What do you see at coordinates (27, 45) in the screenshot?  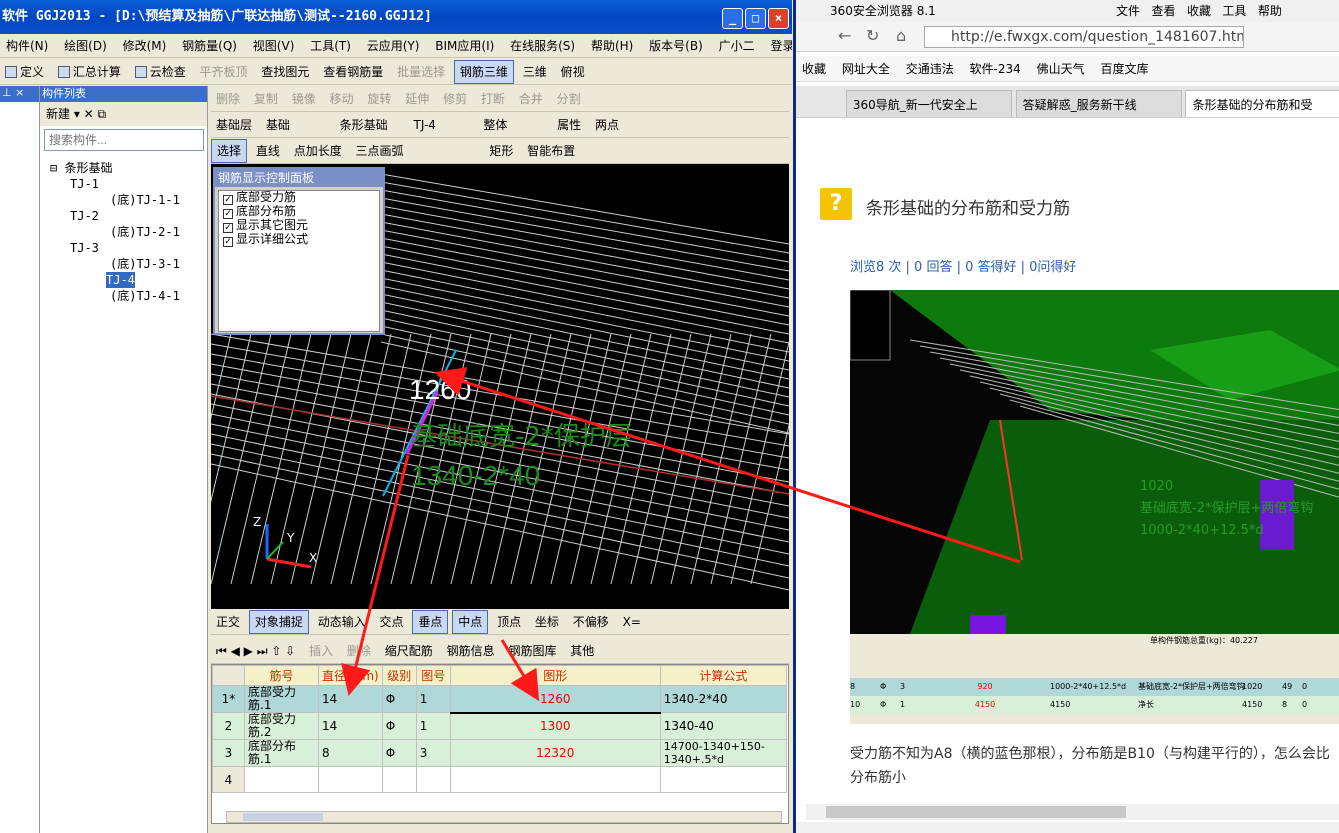 I see `menu-component: 构件(N)` at bounding box center [27, 45].